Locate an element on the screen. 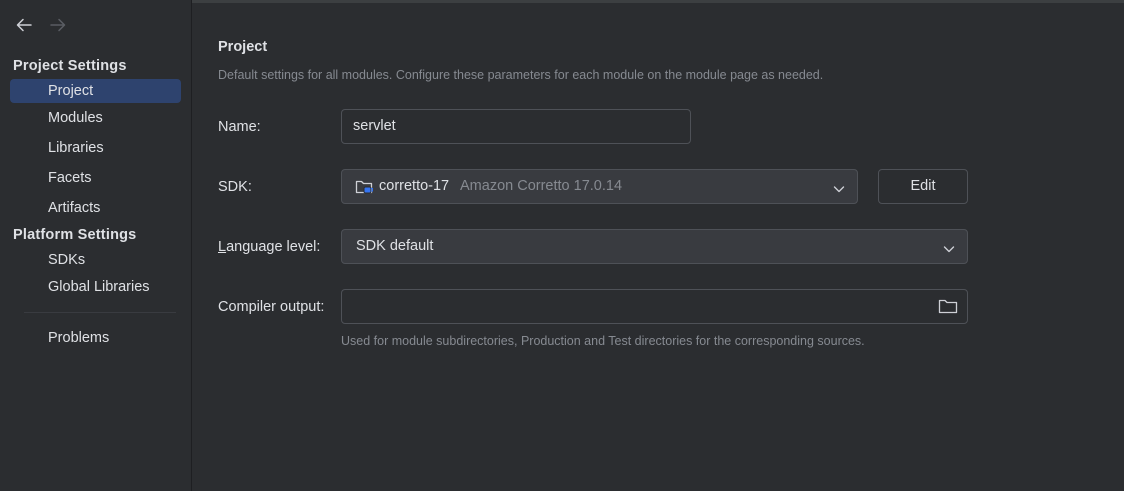  page-title: Project is located at coordinates (243, 47).